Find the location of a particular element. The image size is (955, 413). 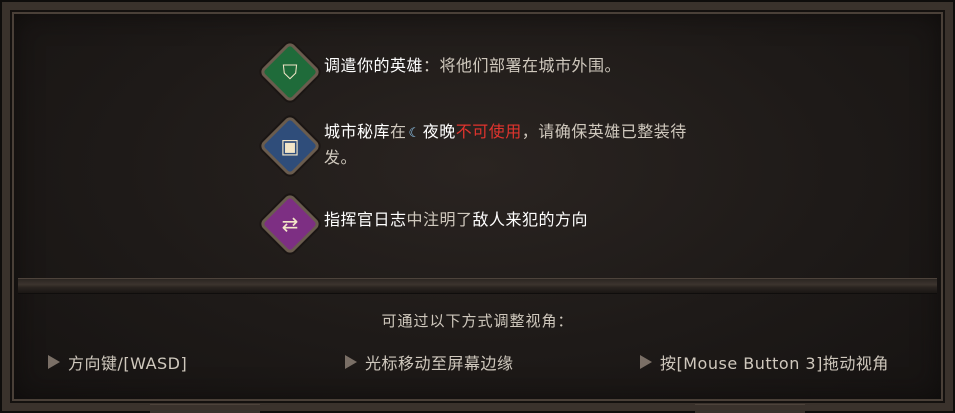

treasure-chest-icon: ▣ is located at coordinates (290, 146).